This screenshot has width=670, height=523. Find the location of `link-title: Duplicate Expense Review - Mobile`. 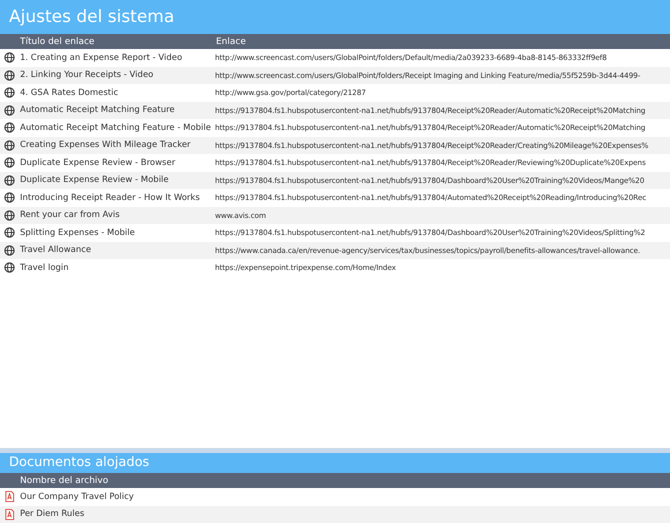

link-title: Duplicate Expense Review - Mobile is located at coordinates (117, 180).